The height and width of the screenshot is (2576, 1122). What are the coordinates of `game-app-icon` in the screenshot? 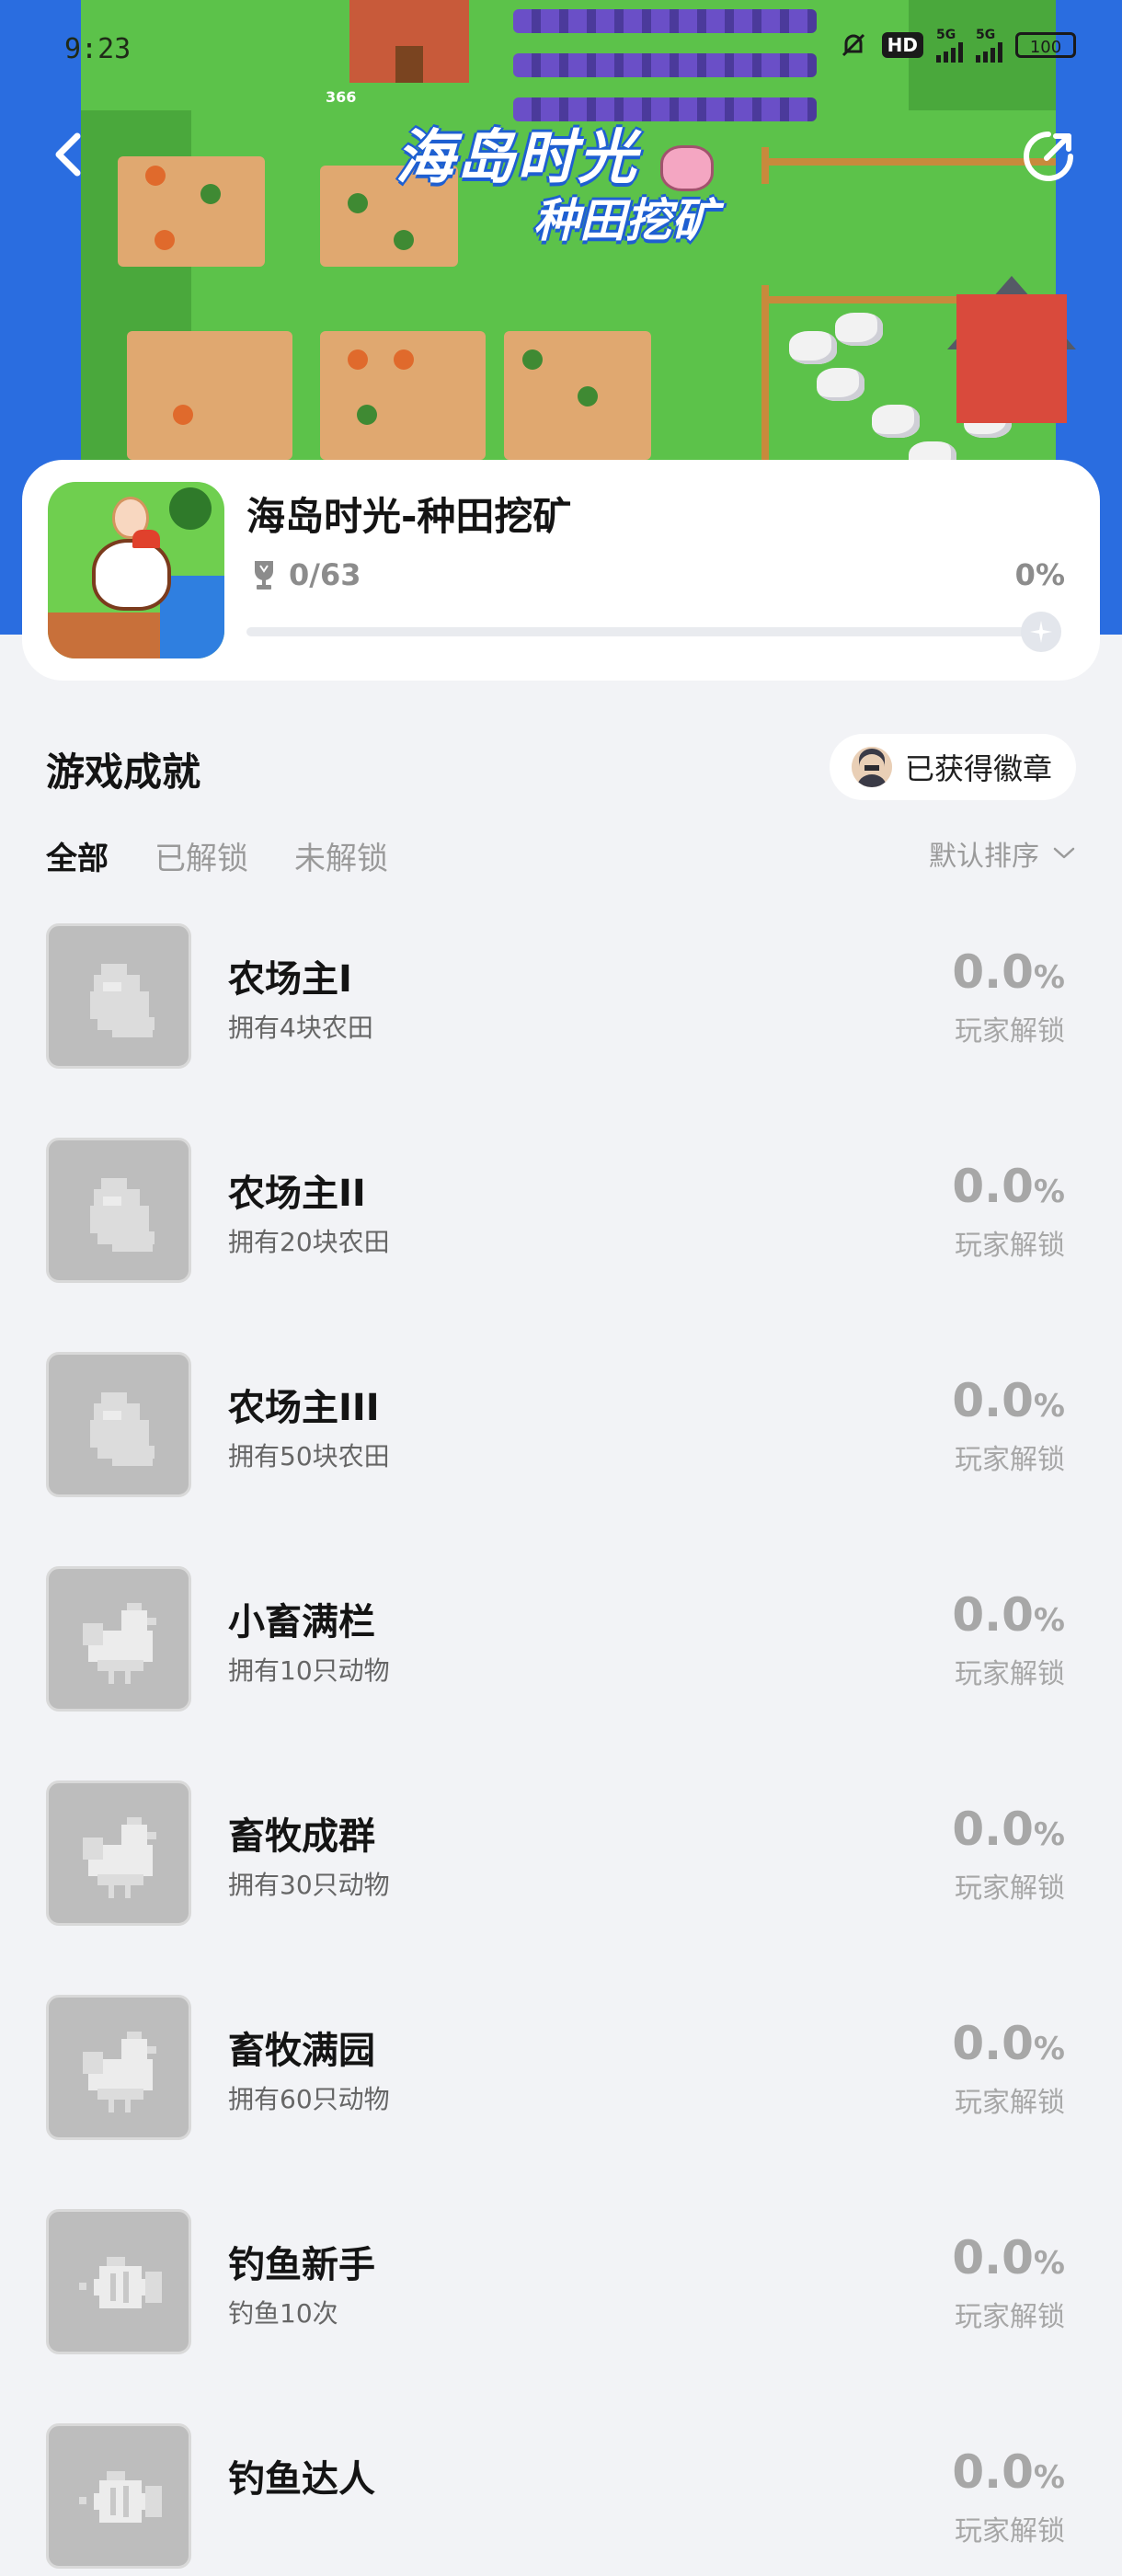 It's located at (136, 570).